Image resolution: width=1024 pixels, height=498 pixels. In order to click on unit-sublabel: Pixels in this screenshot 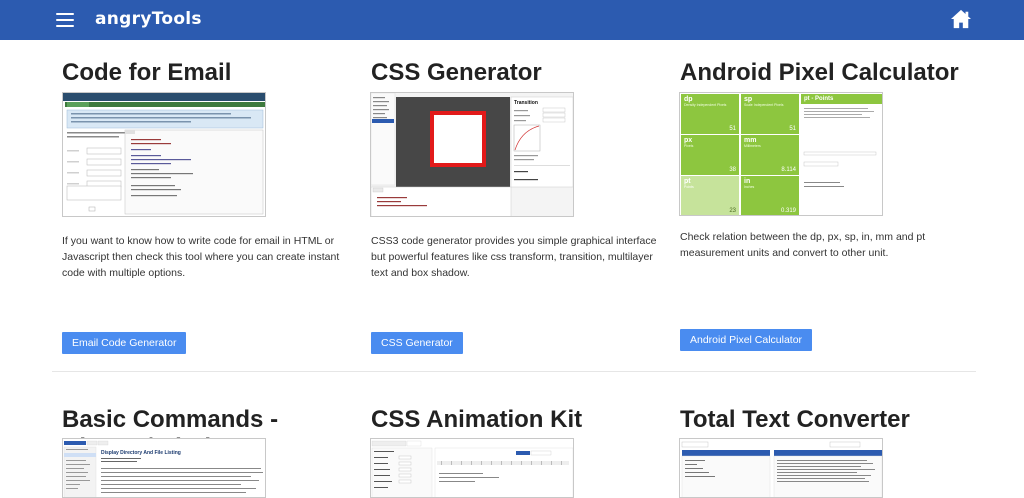, I will do `click(689, 146)`.